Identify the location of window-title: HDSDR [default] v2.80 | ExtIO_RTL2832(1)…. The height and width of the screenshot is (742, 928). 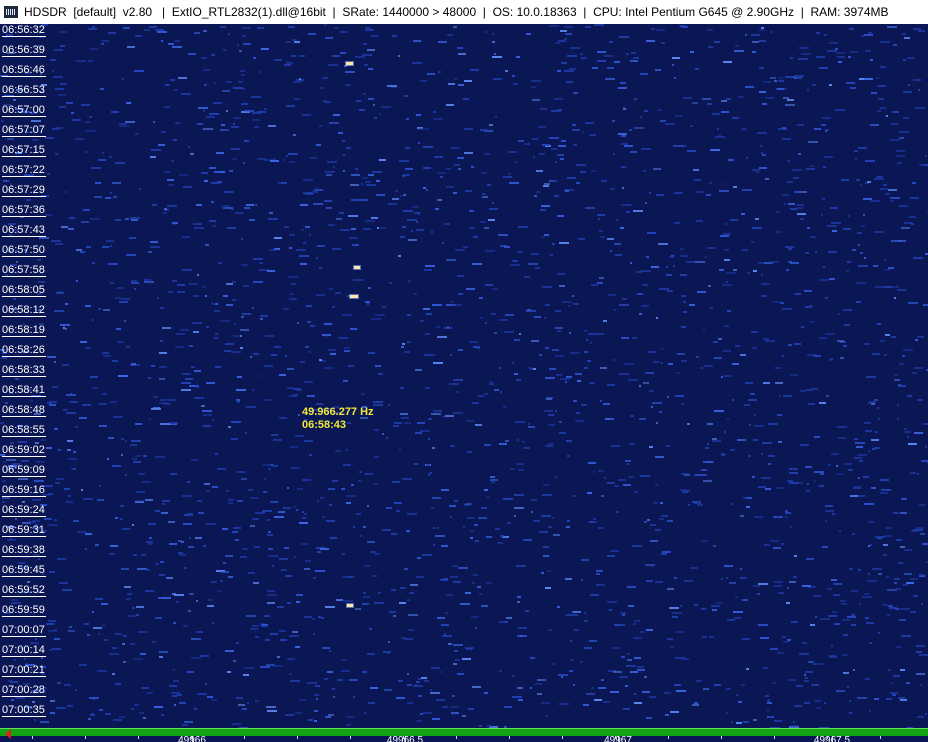
(456, 12).